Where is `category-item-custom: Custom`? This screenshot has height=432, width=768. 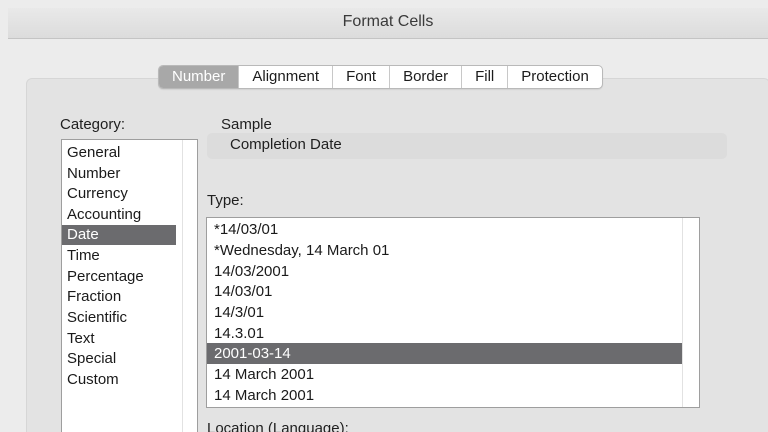
category-item-custom: Custom is located at coordinates (119, 380).